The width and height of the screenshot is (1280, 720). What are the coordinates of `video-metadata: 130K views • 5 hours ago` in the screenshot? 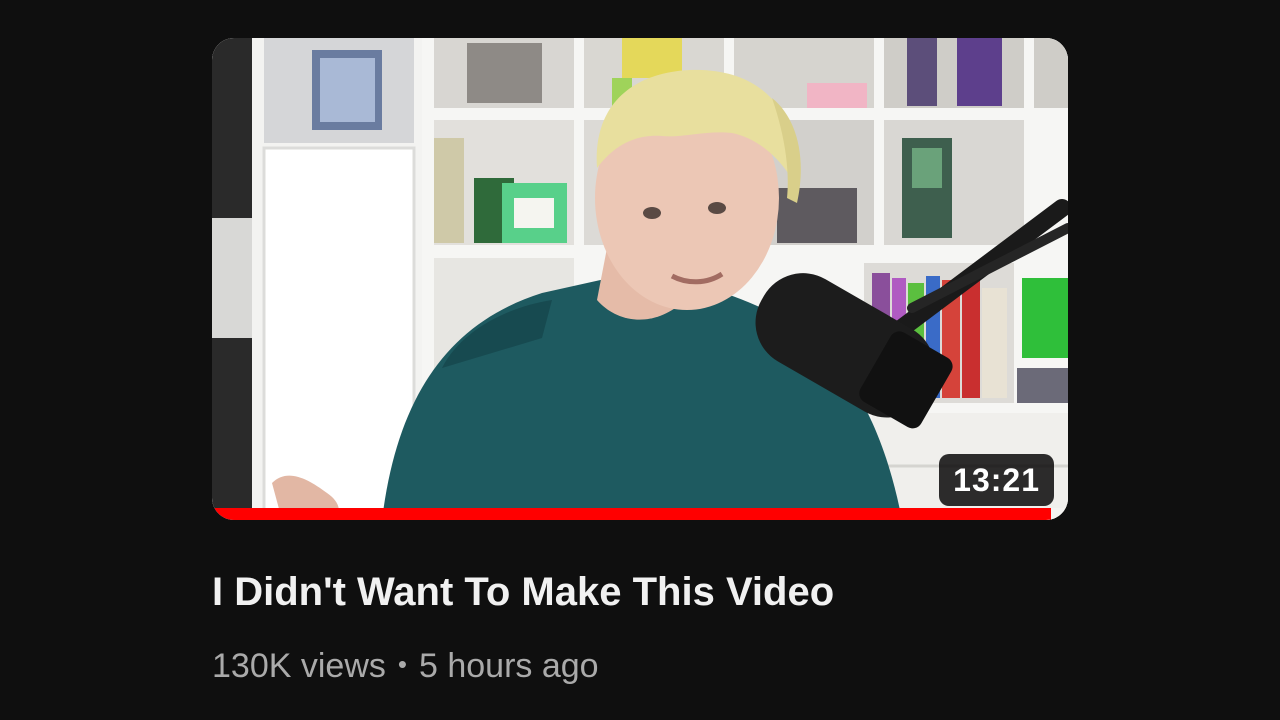 It's located at (640, 667).